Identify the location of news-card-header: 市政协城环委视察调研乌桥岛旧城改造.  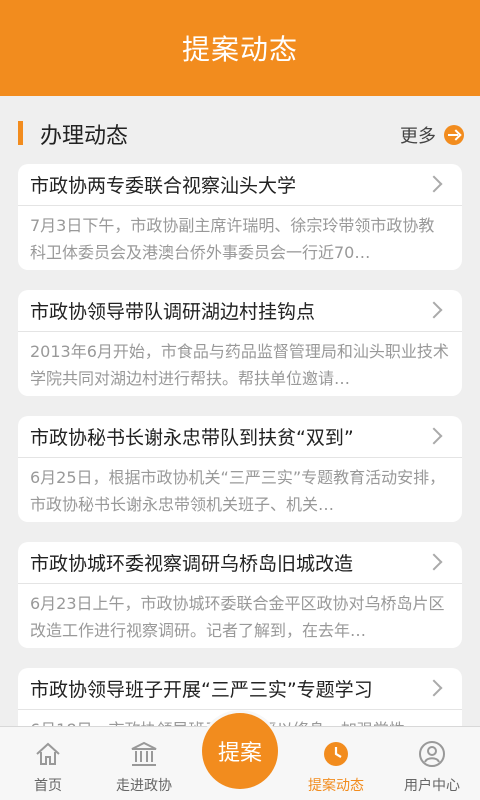
(240, 563).